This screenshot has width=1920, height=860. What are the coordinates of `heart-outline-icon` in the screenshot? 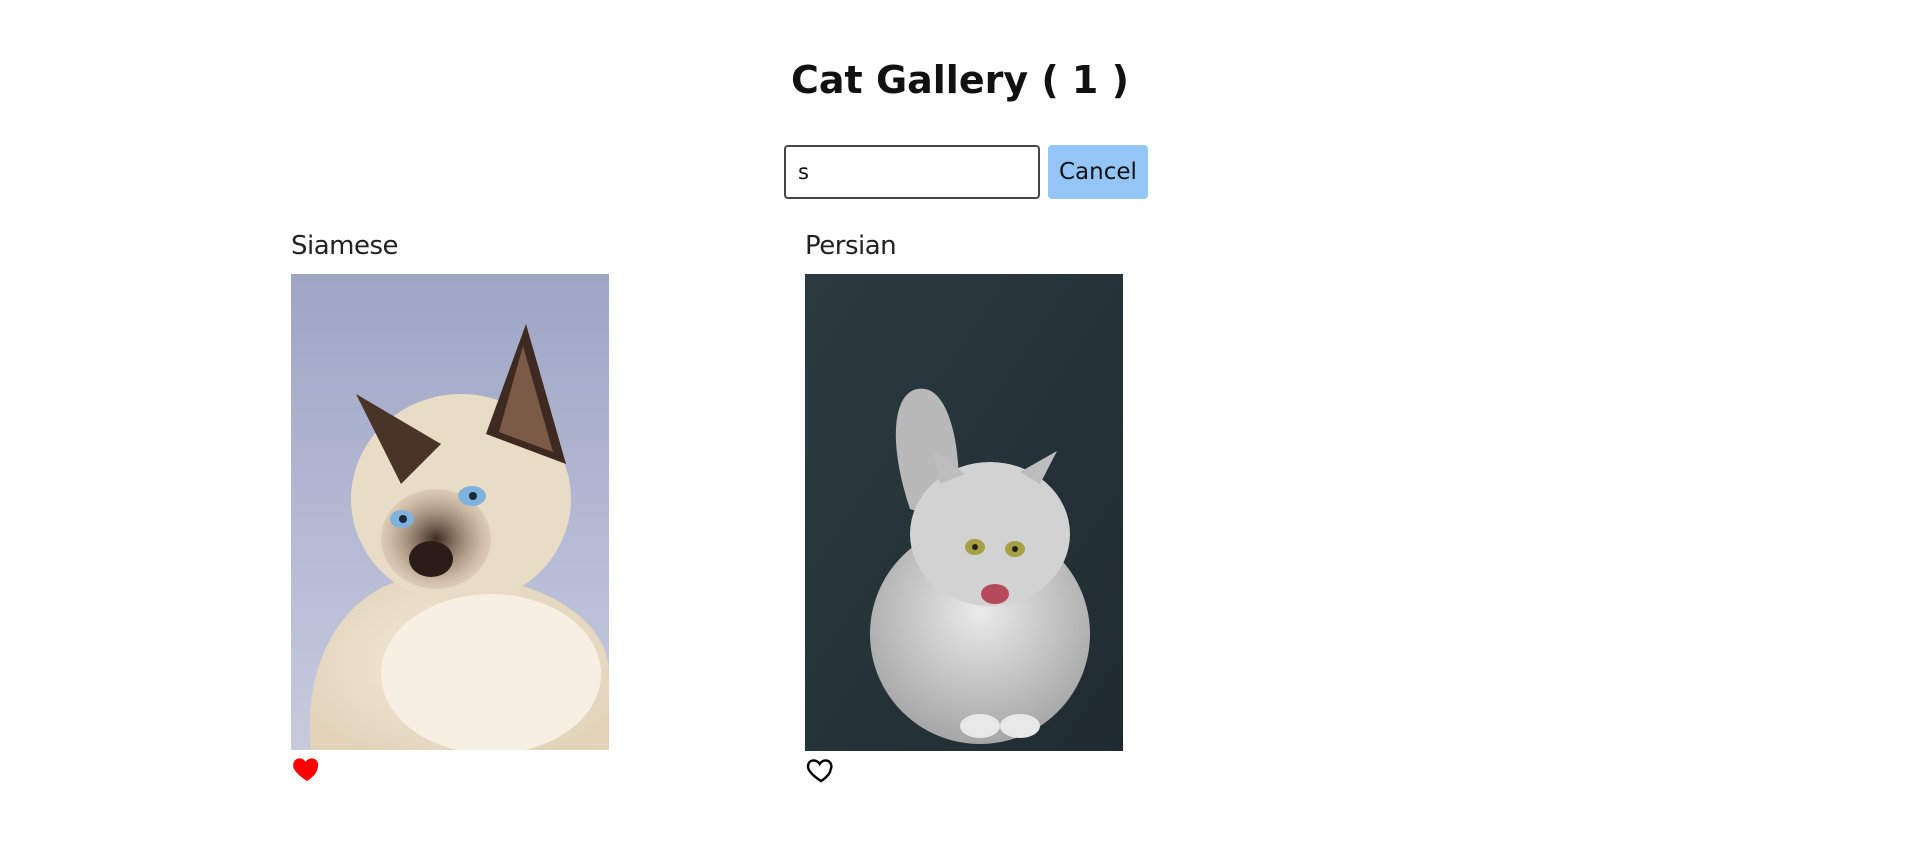 It's located at (821, 770).